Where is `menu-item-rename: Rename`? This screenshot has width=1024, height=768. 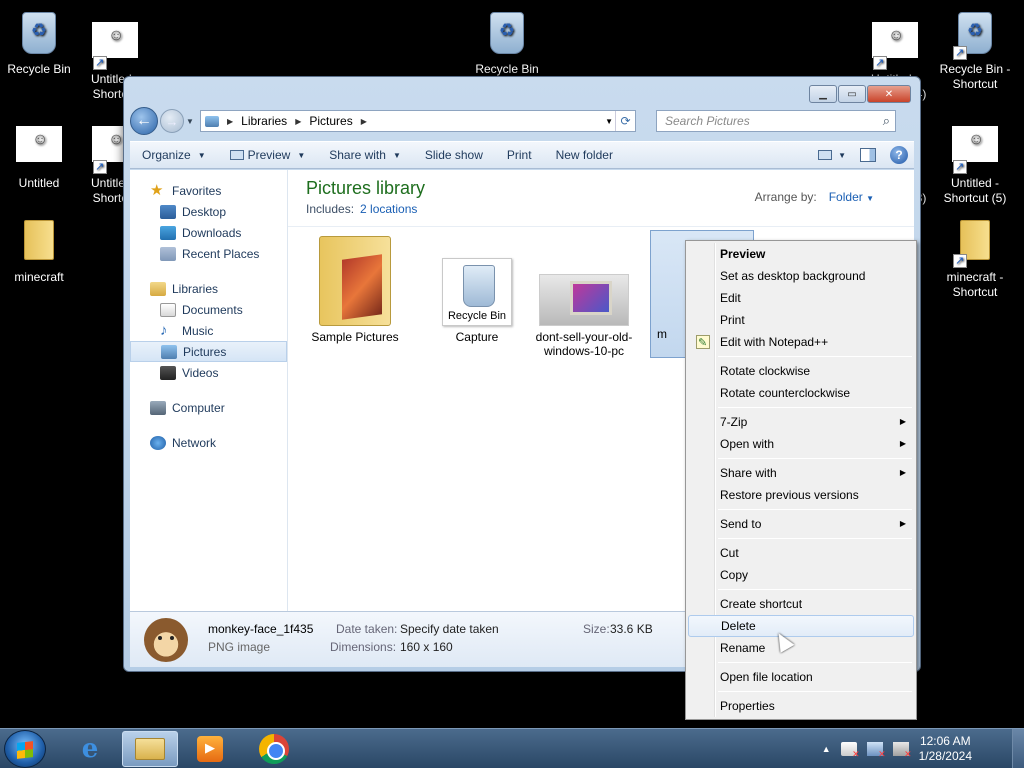 menu-item-rename: Rename is located at coordinates (801, 648).